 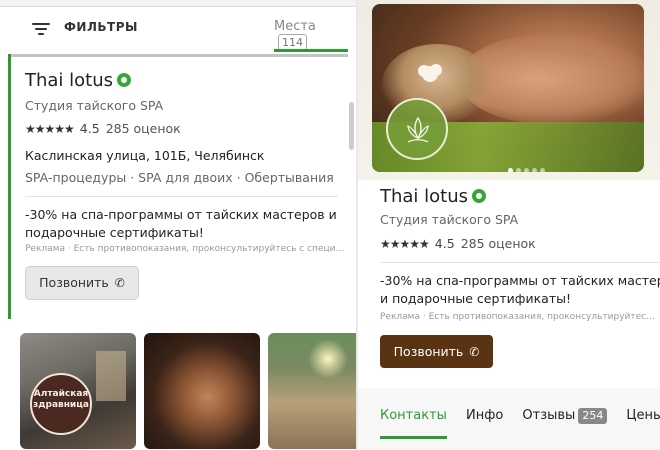 I want to click on photo-storefront: Алтайская здравница, so click(x=78, y=391).